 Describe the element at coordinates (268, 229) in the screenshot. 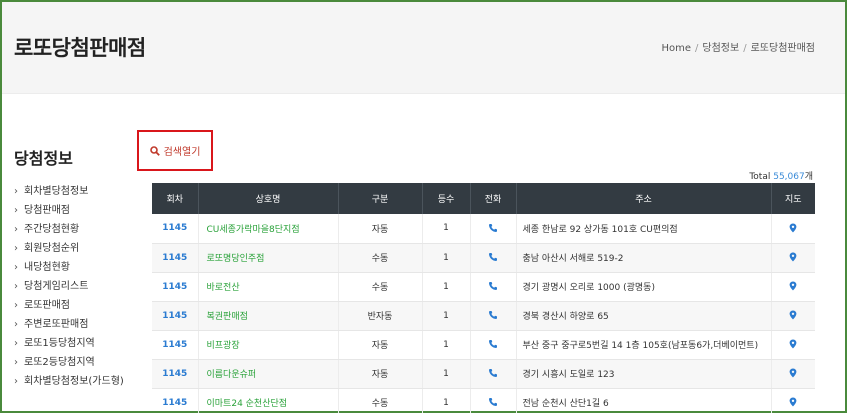

I see `store-name-link: CU세종가락마을8단지점` at that location.